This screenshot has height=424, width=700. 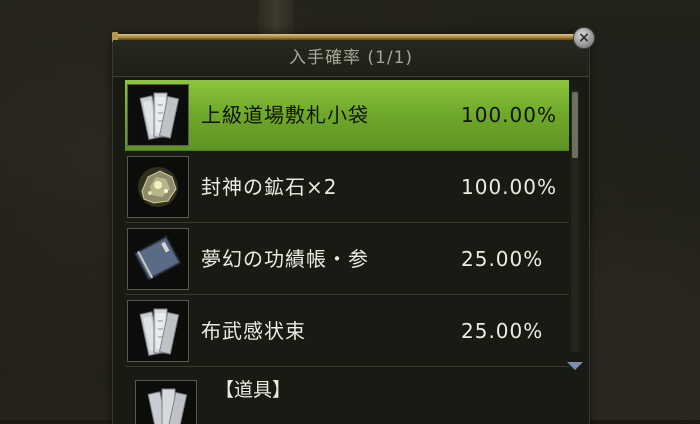 I want to click on category-label: 【道具】, so click(x=253, y=390).